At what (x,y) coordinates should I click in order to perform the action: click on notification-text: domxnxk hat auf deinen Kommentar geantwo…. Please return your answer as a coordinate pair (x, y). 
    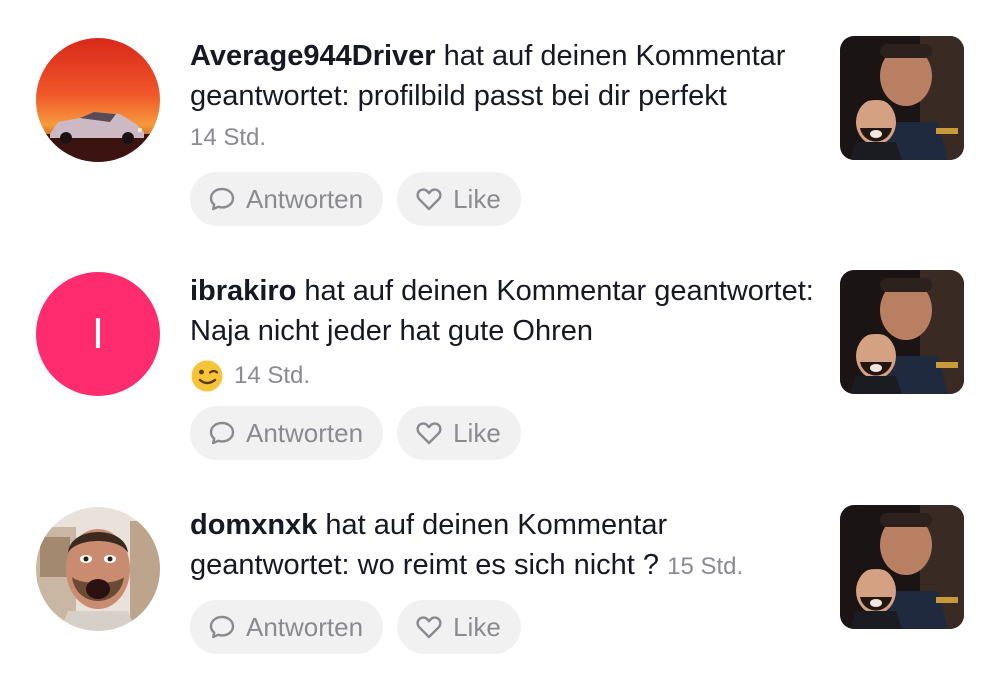
    Looking at the image, I should click on (505, 546).